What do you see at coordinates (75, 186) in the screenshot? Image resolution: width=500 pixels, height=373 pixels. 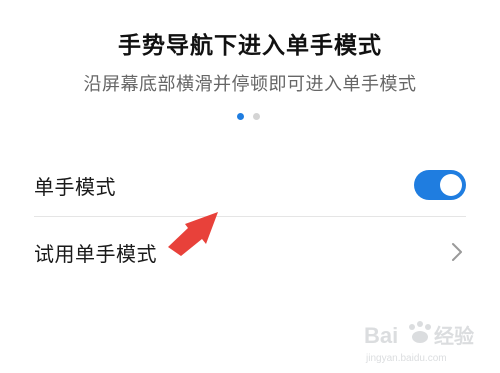 I see `one-hand-mode-label: 单手模式` at bounding box center [75, 186].